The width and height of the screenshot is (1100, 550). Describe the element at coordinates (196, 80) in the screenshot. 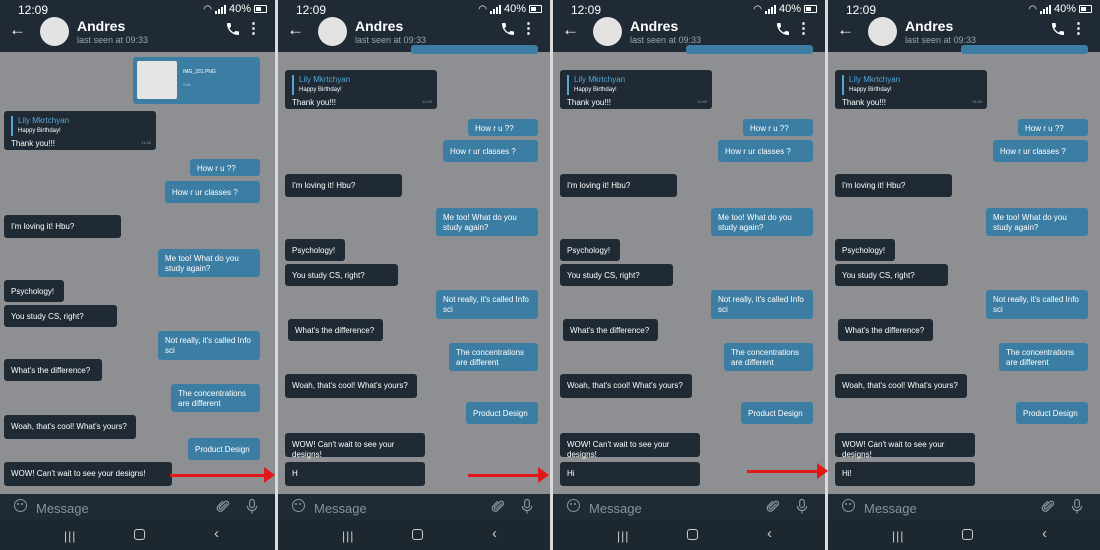

I see `image-message: IMG_331.PNG 0.6b` at that location.